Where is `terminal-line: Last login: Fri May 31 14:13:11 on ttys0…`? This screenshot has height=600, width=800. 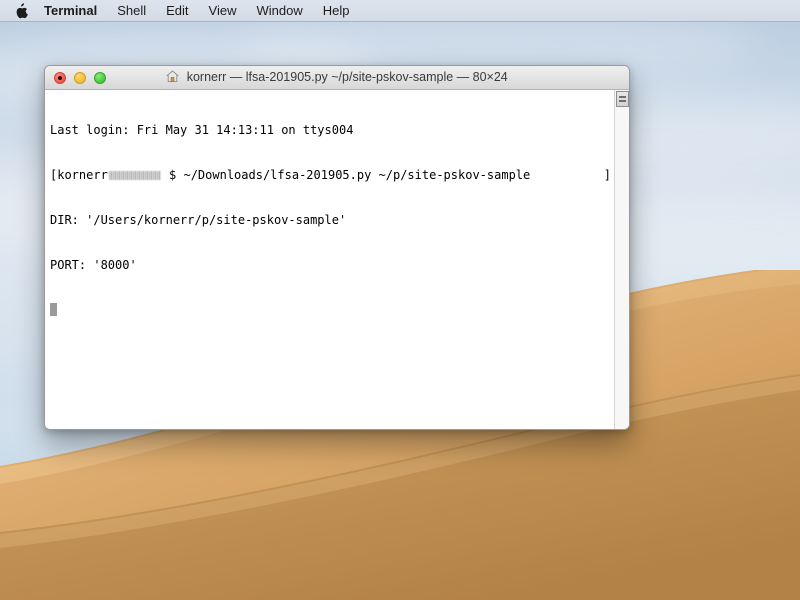 terminal-line: Last login: Fri May 31 14:13:11 on ttys0… is located at coordinates (330, 130).